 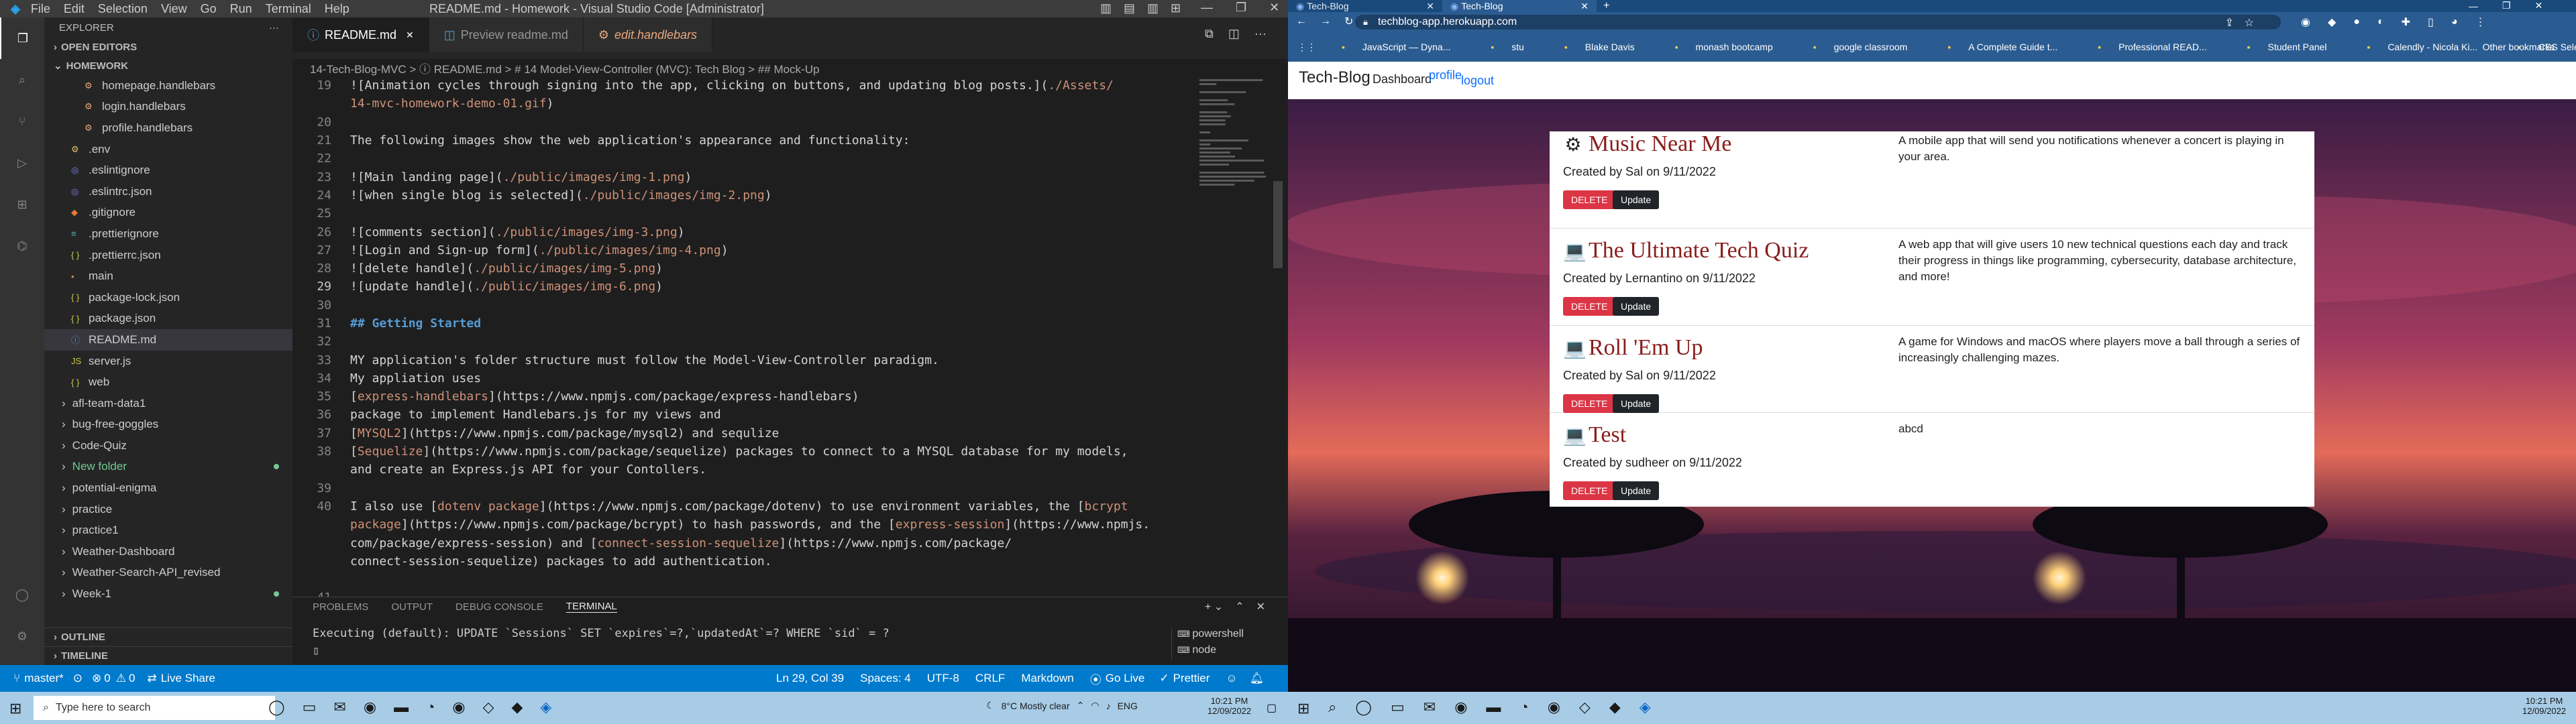 I want to click on tree-item: ≡ .prettierignore, so click(x=168, y=234).